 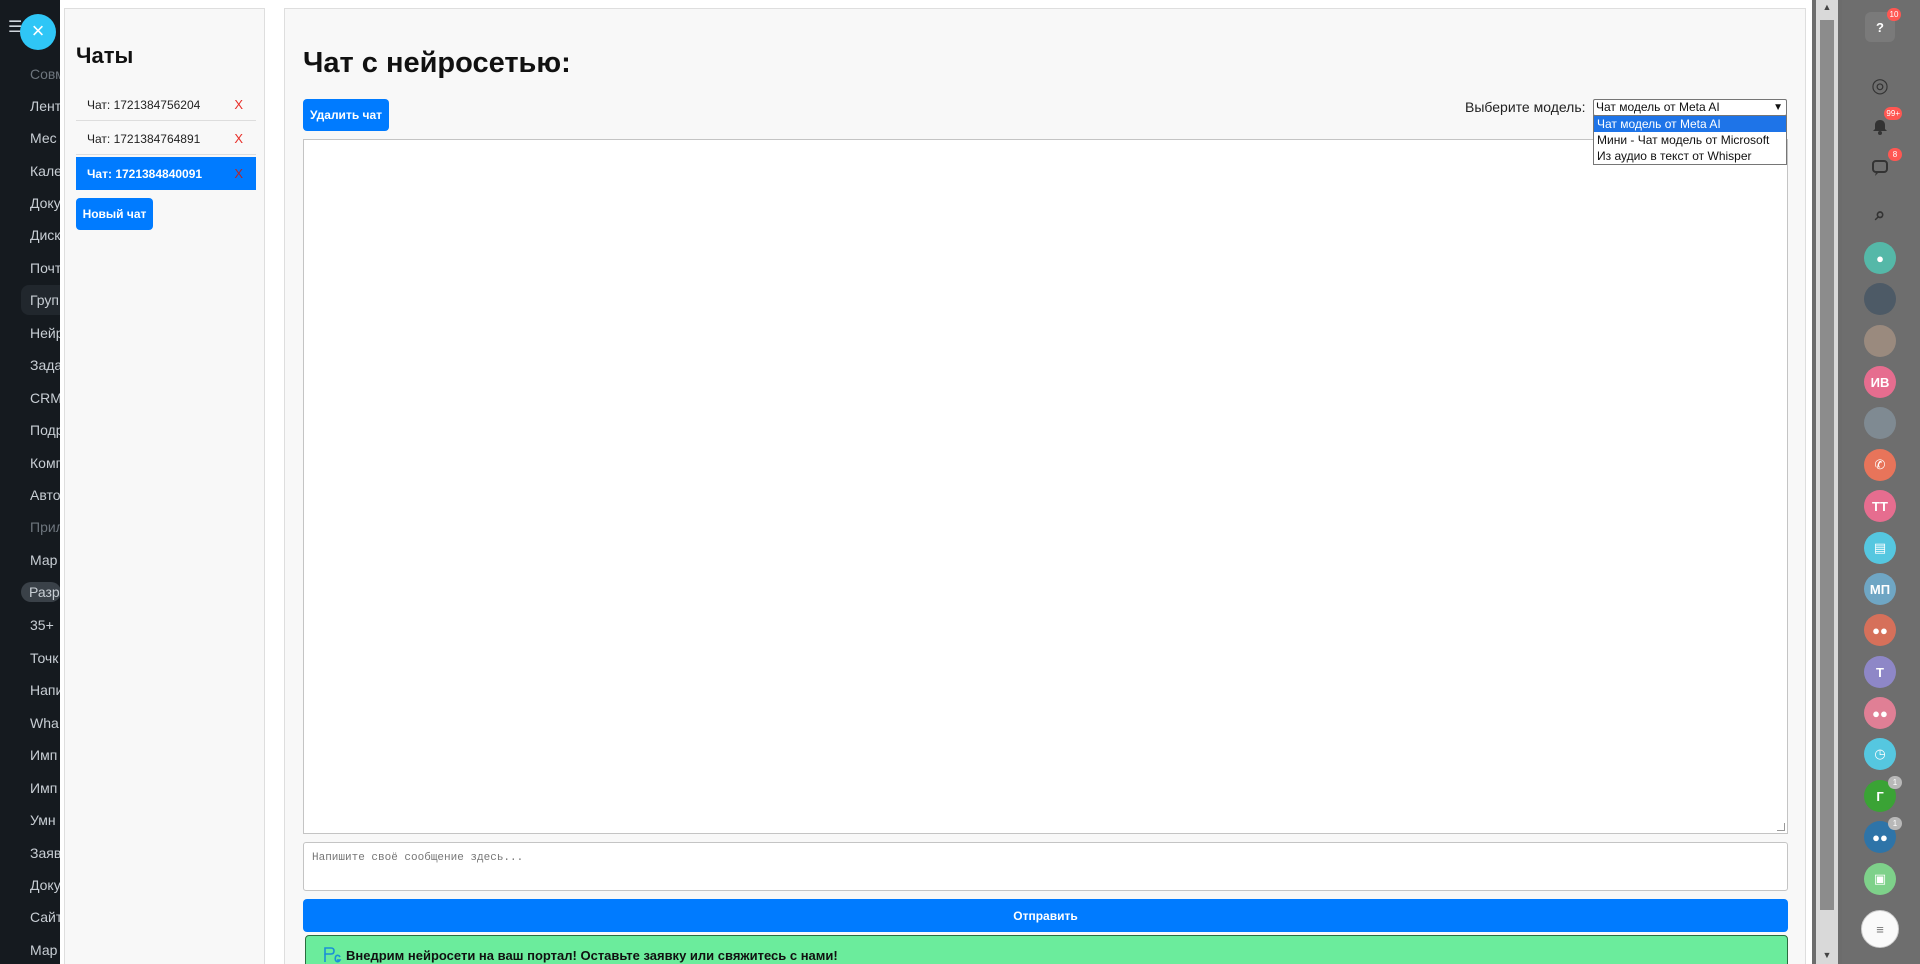 What do you see at coordinates (1894, 14) in the screenshot?
I see `help-badge: 10` at bounding box center [1894, 14].